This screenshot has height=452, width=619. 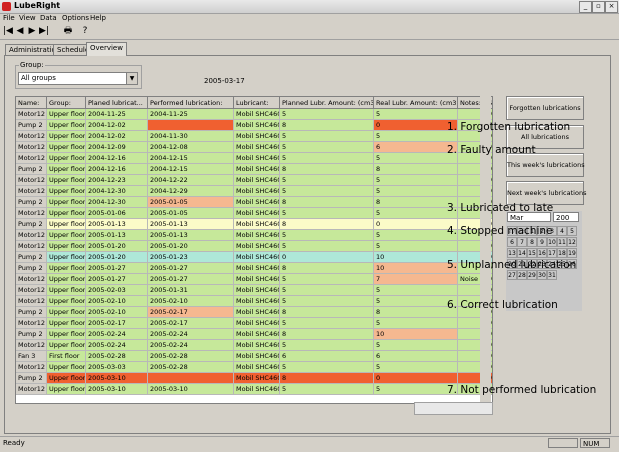 What do you see at coordinates (416, 356) in the screenshot?
I see `table-cell-real-amt: 6` at bounding box center [416, 356].